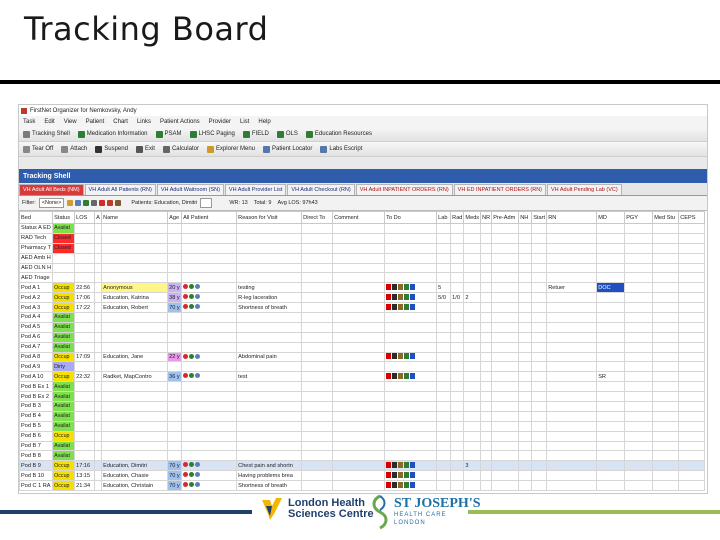 The width and height of the screenshot is (720, 540). What do you see at coordinates (212, 134) in the screenshot?
I see `toolbar1-button-lhsc-paging: LHSC Paging` at bounding box center [212, 134].